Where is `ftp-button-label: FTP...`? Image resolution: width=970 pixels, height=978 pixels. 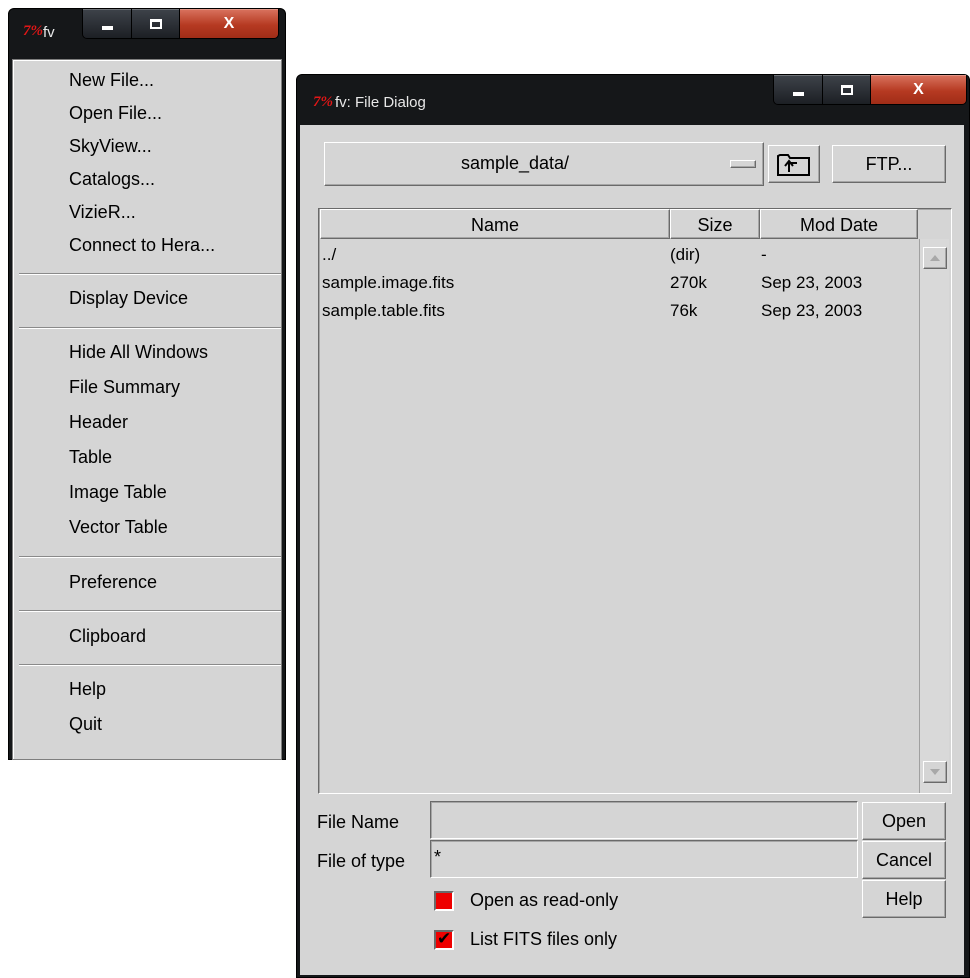
ftp-button-label: FTP... is located at coordinates (889, 164).